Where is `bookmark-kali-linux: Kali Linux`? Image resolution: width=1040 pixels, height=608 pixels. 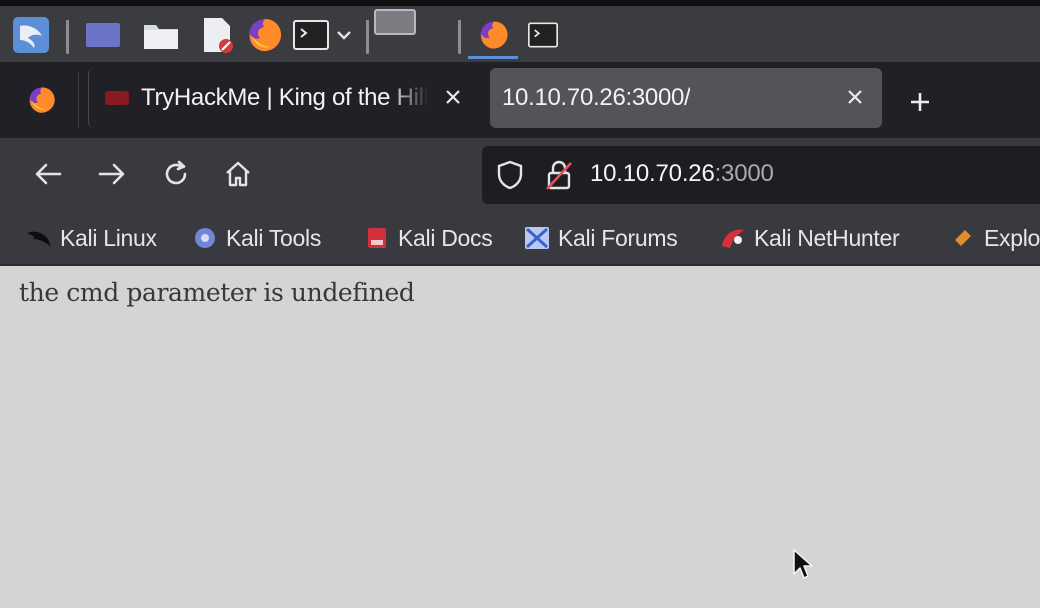 bookmark-kali-linux: Kali Linux is located at coordinates (91, 238).